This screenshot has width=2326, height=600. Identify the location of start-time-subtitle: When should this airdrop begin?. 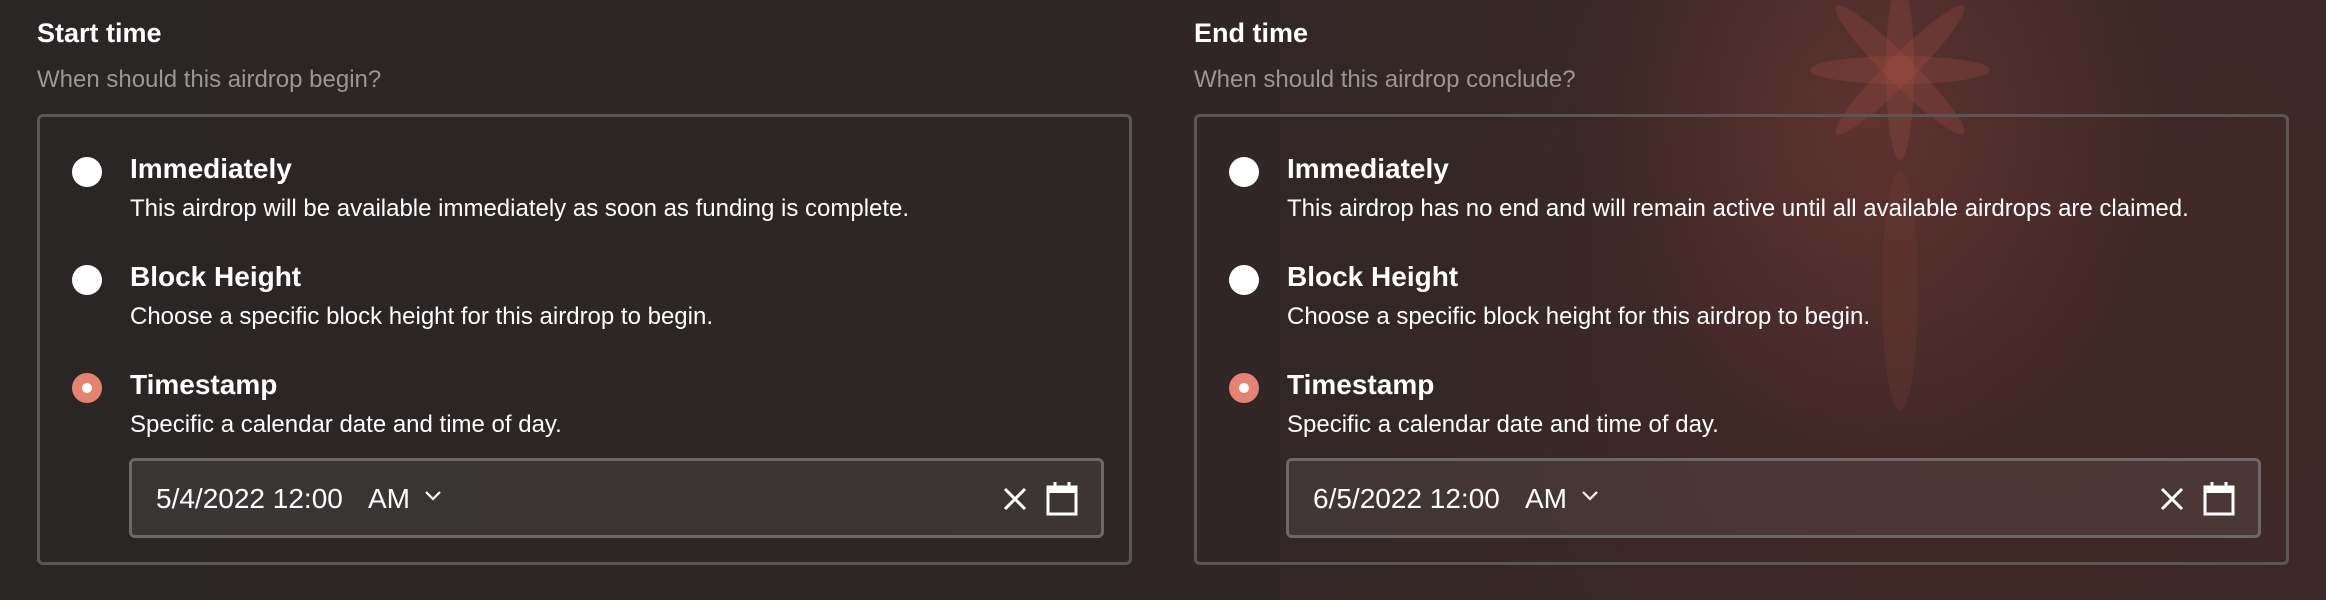
(209, 79).